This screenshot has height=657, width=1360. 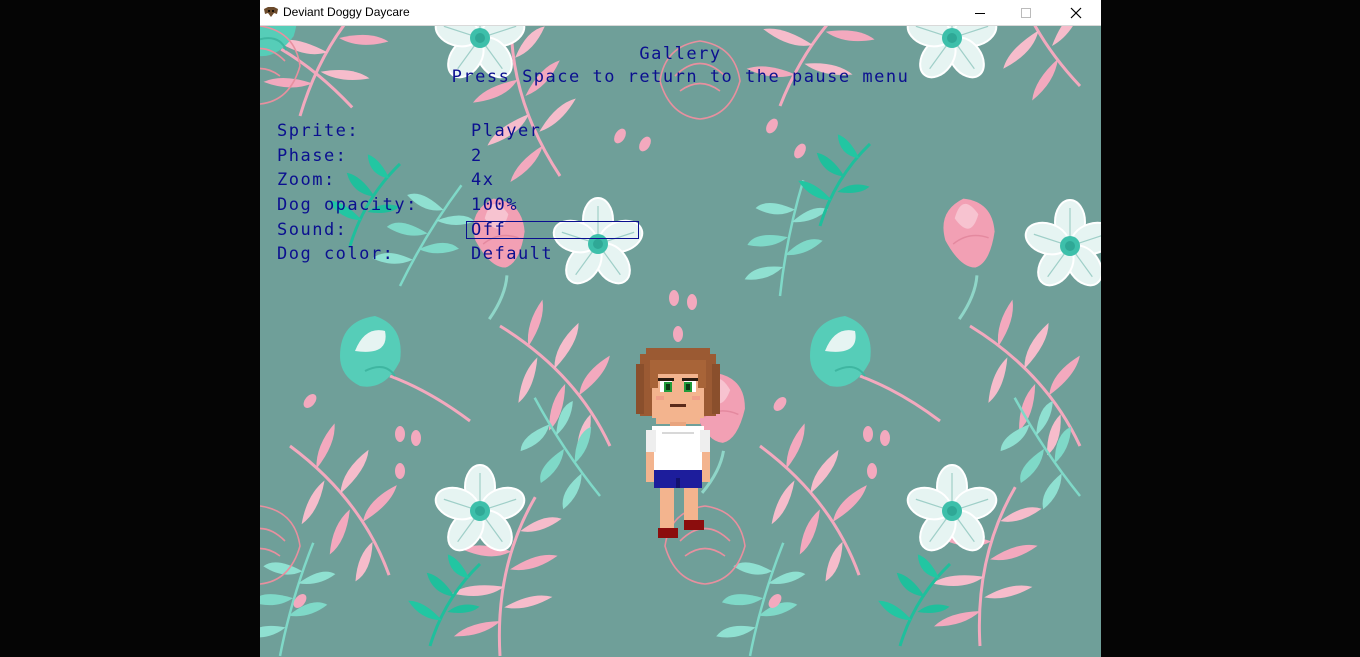 I want to click on maximize-icon, so click(x=1026, y=12).